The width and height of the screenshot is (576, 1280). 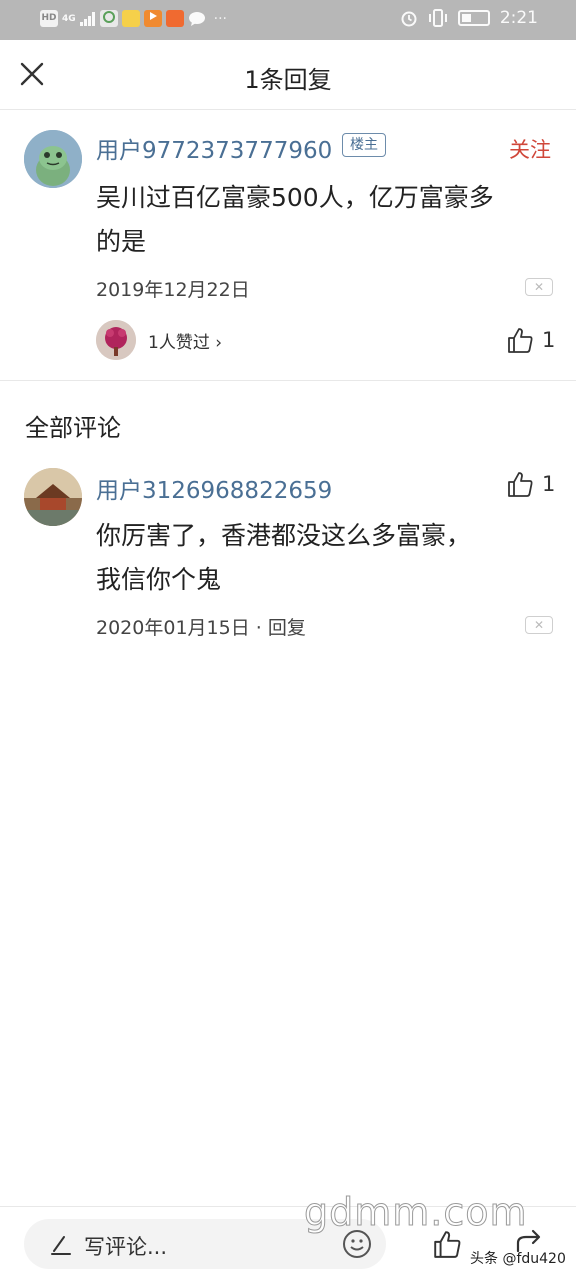 I want to click on comment-content: 你厉害了，香港都没这么多富豪， 我信你个鬼, so click(x=326, y=558).